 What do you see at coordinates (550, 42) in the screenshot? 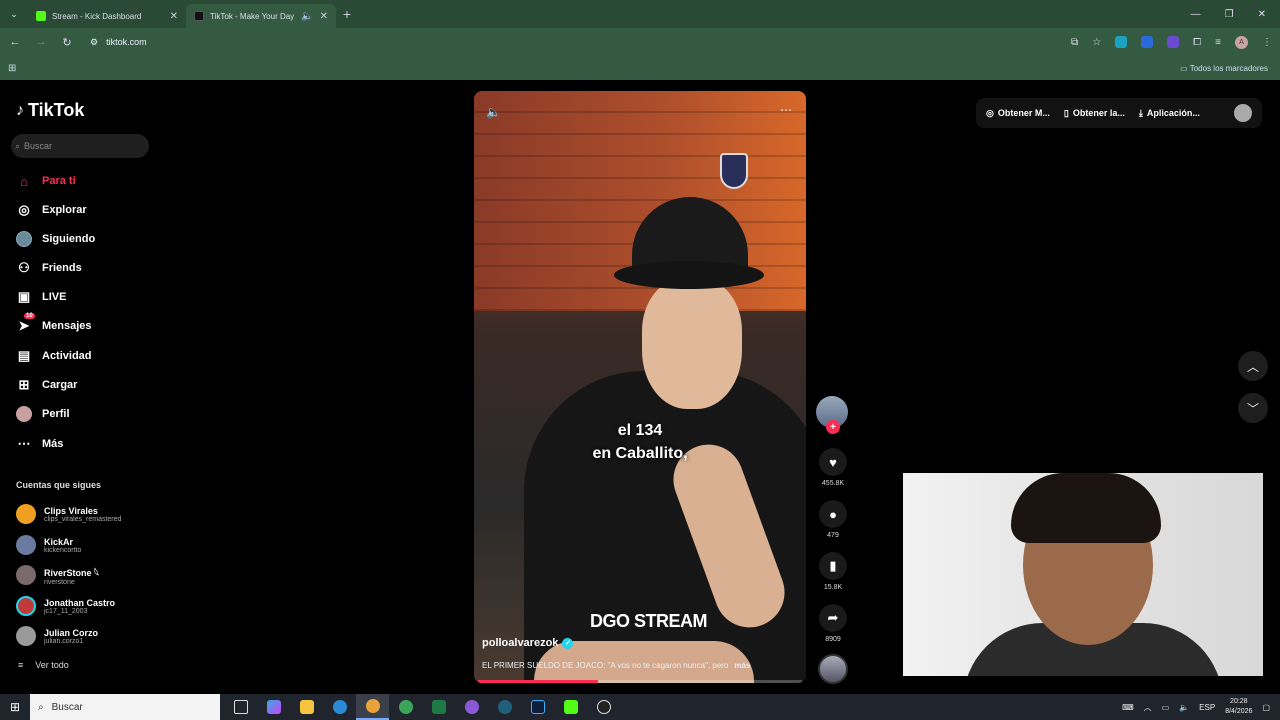
I see `url-field: ⚙ tiktok.com` at bounding box center [550, 42].